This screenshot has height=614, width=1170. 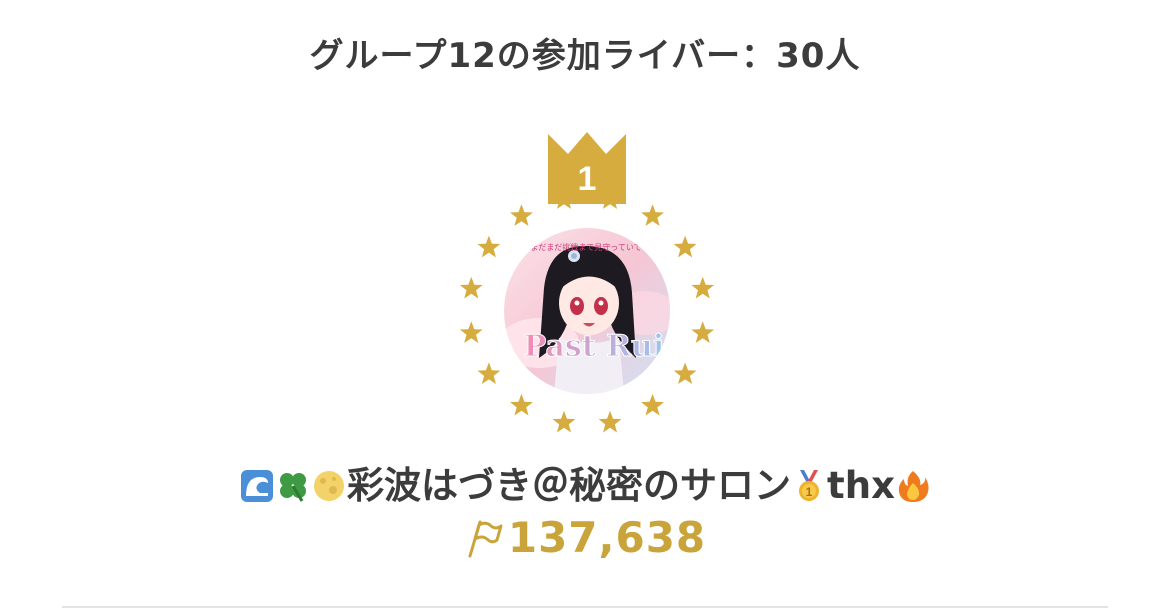 I want to click on fire-icon, so click(x=913, y=486).